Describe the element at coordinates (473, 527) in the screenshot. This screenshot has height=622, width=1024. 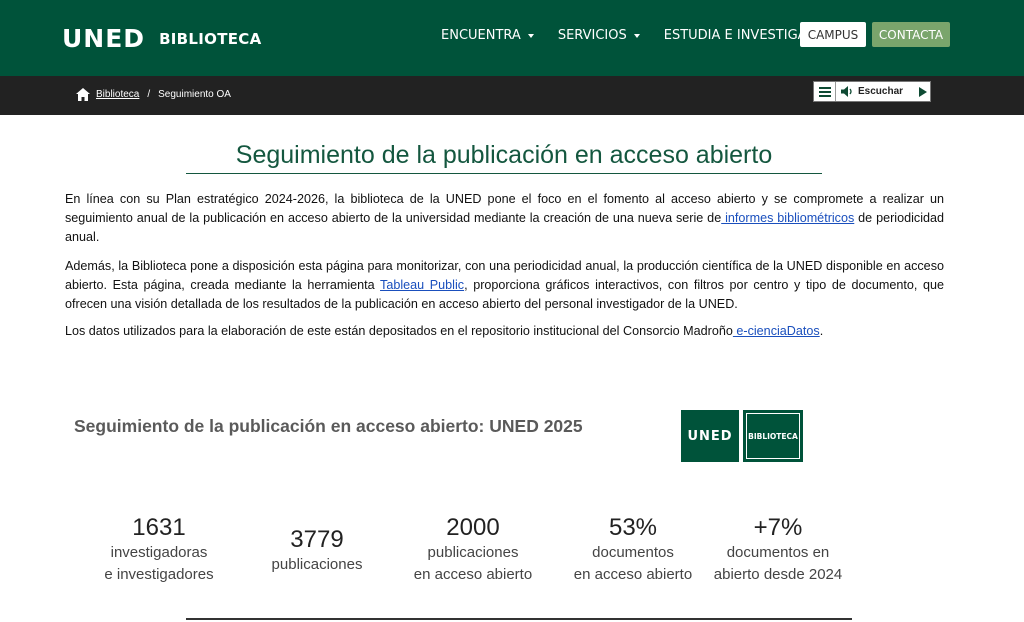
I see `stat-value: 2000` at that location.